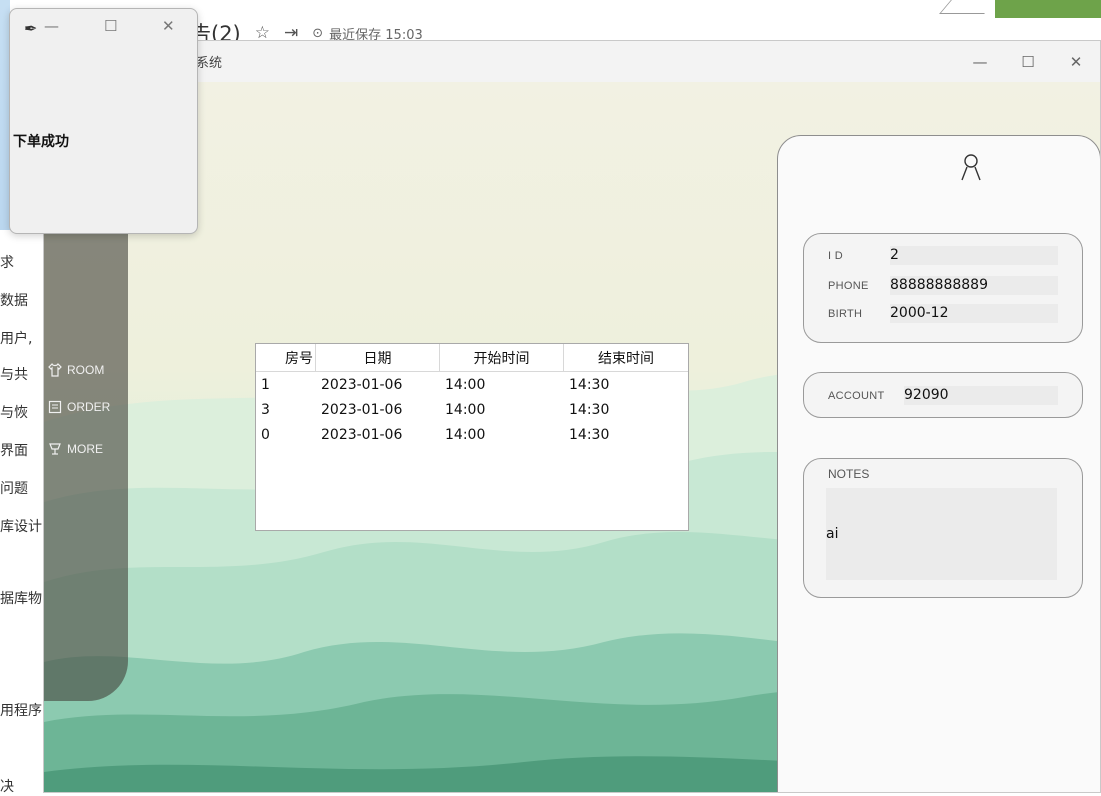 The height and width of the screenshot is (796, 1101). What do you see at coordinates (31, 28) in the screenshot?
I see `feather-icon: ✒` at bounding box center [31, 28].